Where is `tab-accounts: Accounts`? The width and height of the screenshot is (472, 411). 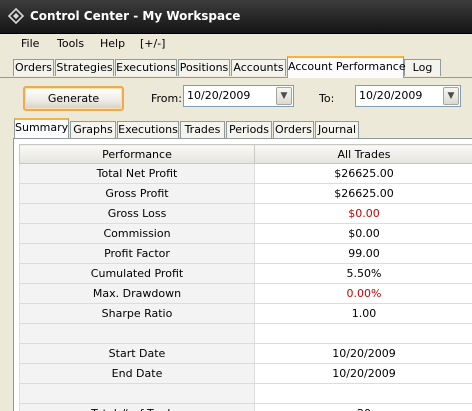
tab-accounts: Accounts is located at coordinates (258, 67).